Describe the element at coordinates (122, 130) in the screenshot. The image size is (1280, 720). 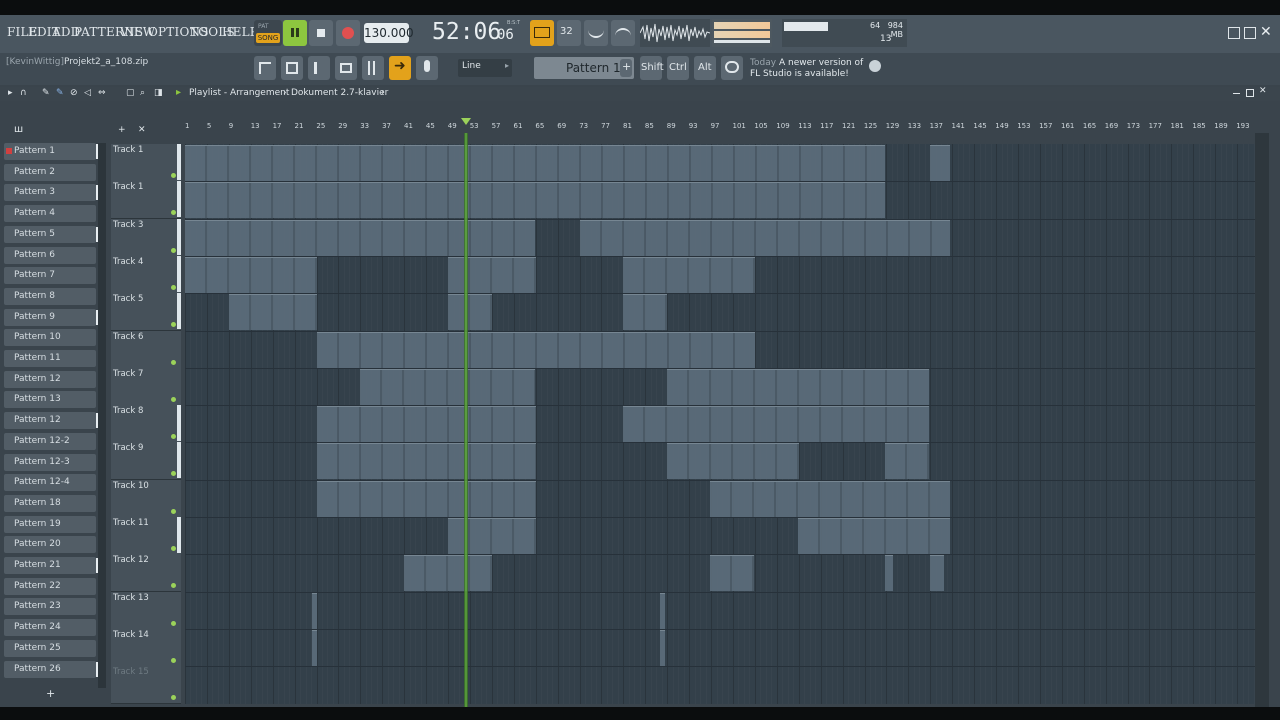
I see `add-track-icon: +` at that location.